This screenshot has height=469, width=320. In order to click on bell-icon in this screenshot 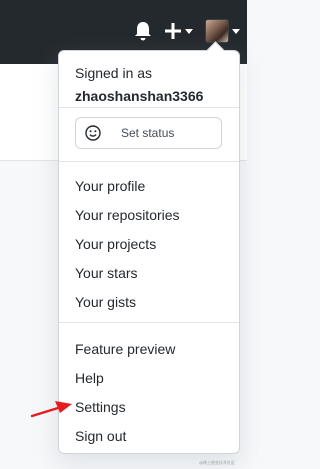, I will do `click(143, 31)`.